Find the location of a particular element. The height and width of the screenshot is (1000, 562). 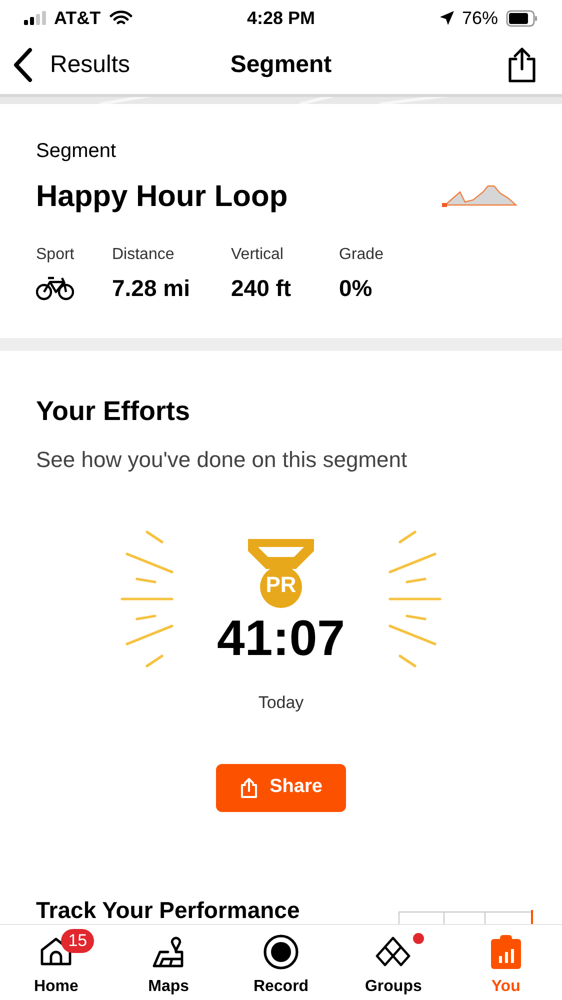

clipboard-chart-icon is located at coordinates (506, 952).